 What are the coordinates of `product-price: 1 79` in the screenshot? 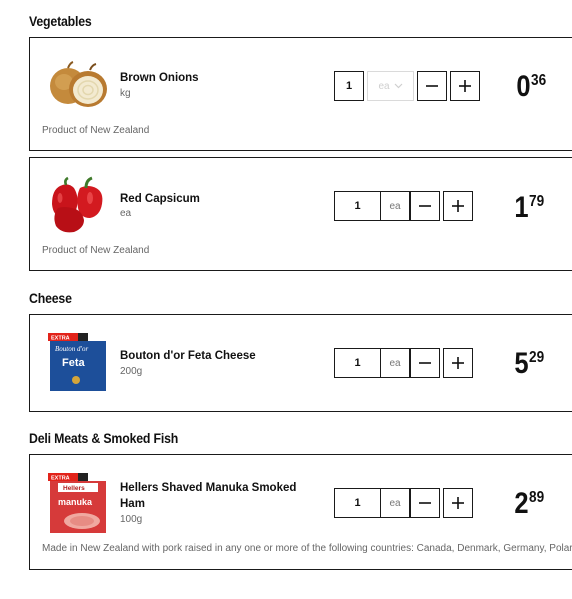 It's located at (529, 208).